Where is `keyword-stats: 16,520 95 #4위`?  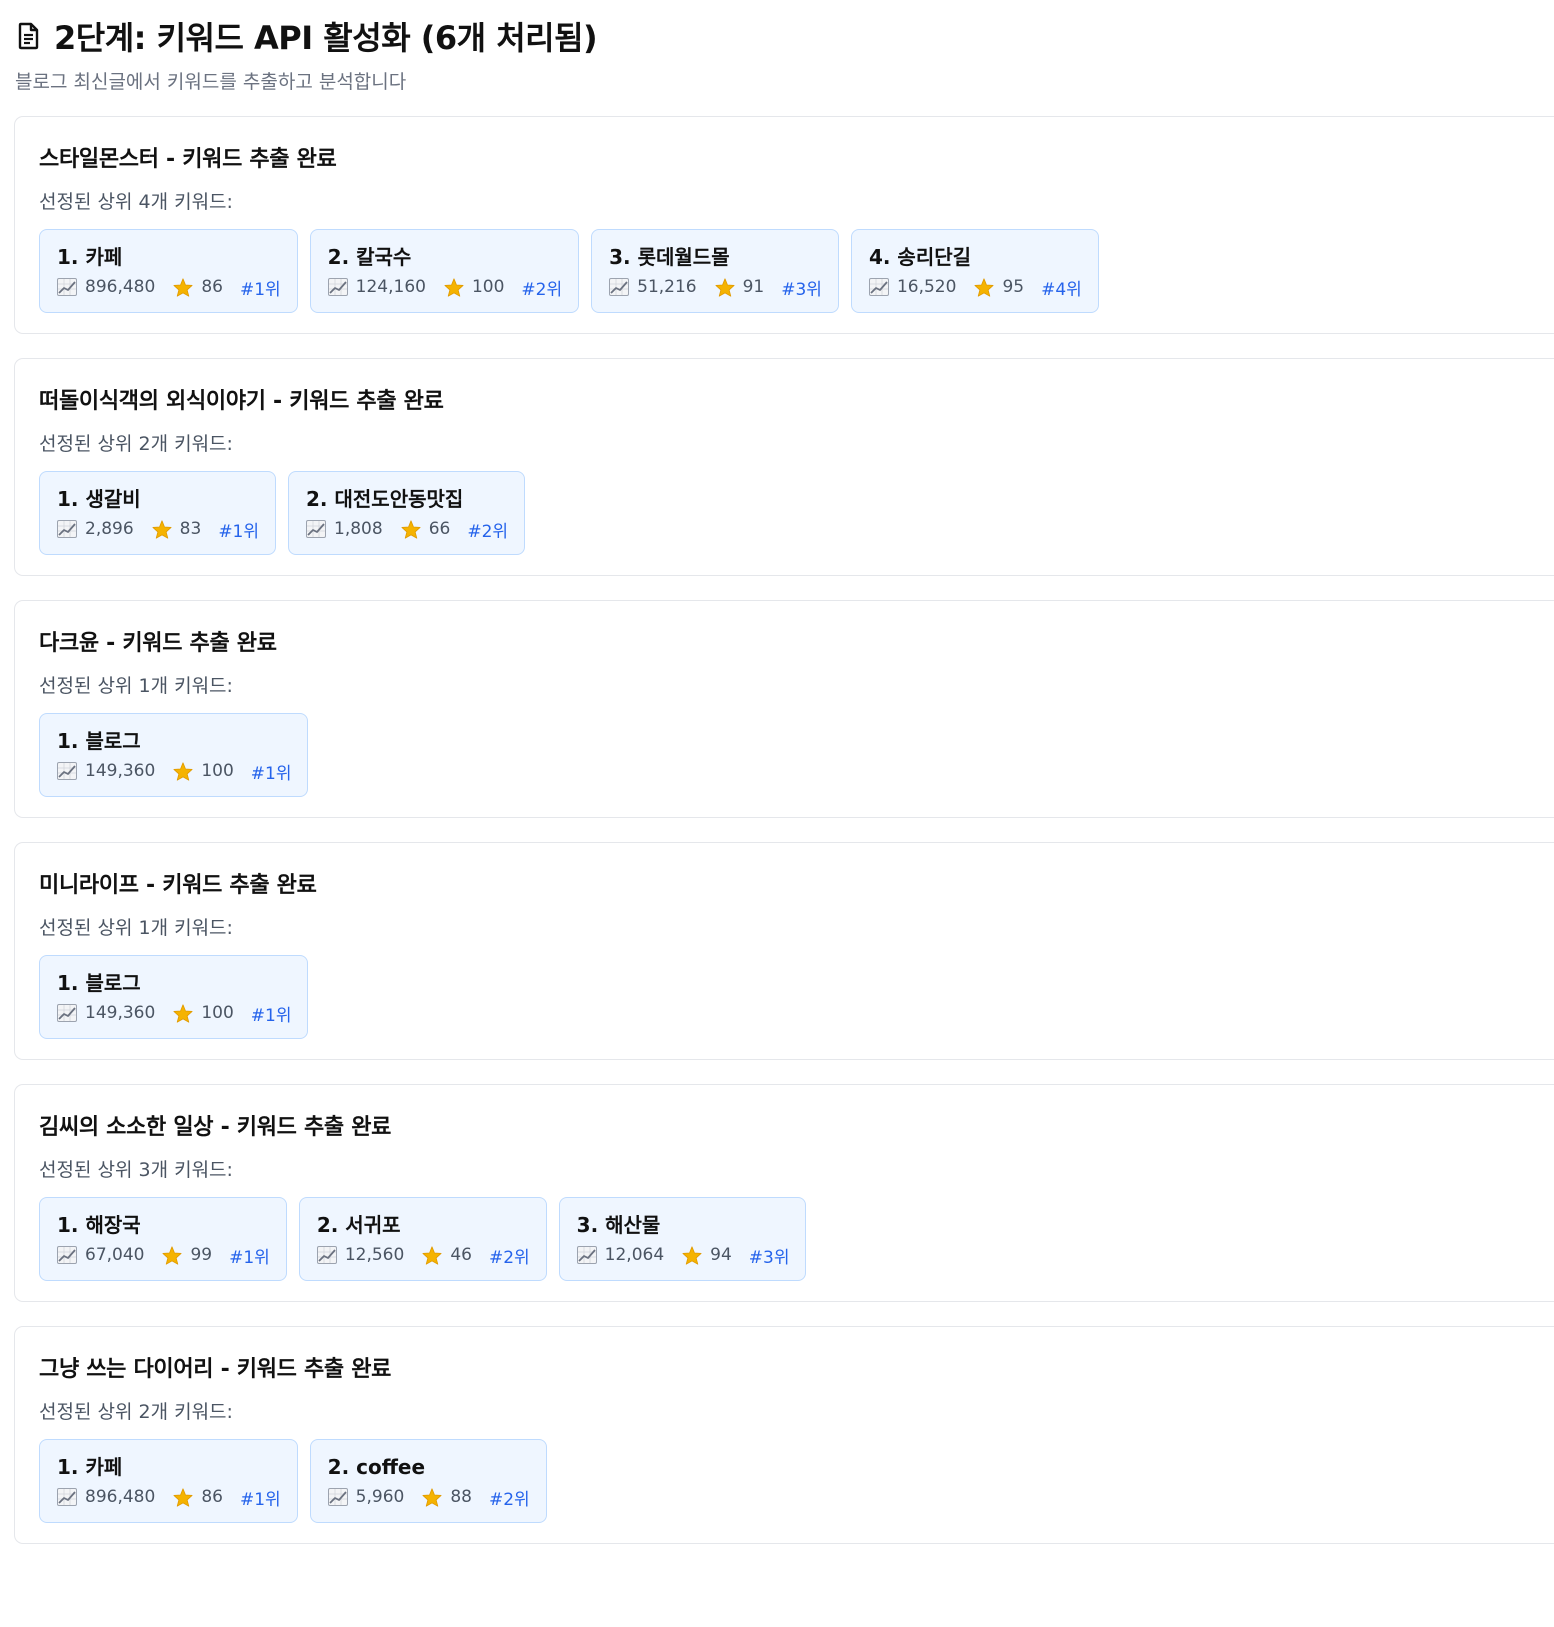
keyword-stats: 16,520 95 #4위 is located at coordinates (975, 287).